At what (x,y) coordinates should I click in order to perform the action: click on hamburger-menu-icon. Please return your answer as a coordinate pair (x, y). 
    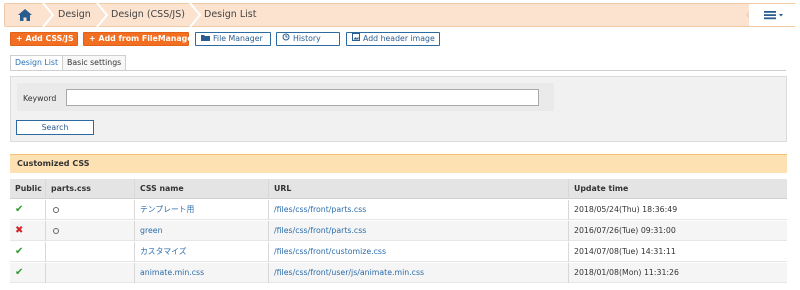
    Looking at the image, I should click on (773, 15).